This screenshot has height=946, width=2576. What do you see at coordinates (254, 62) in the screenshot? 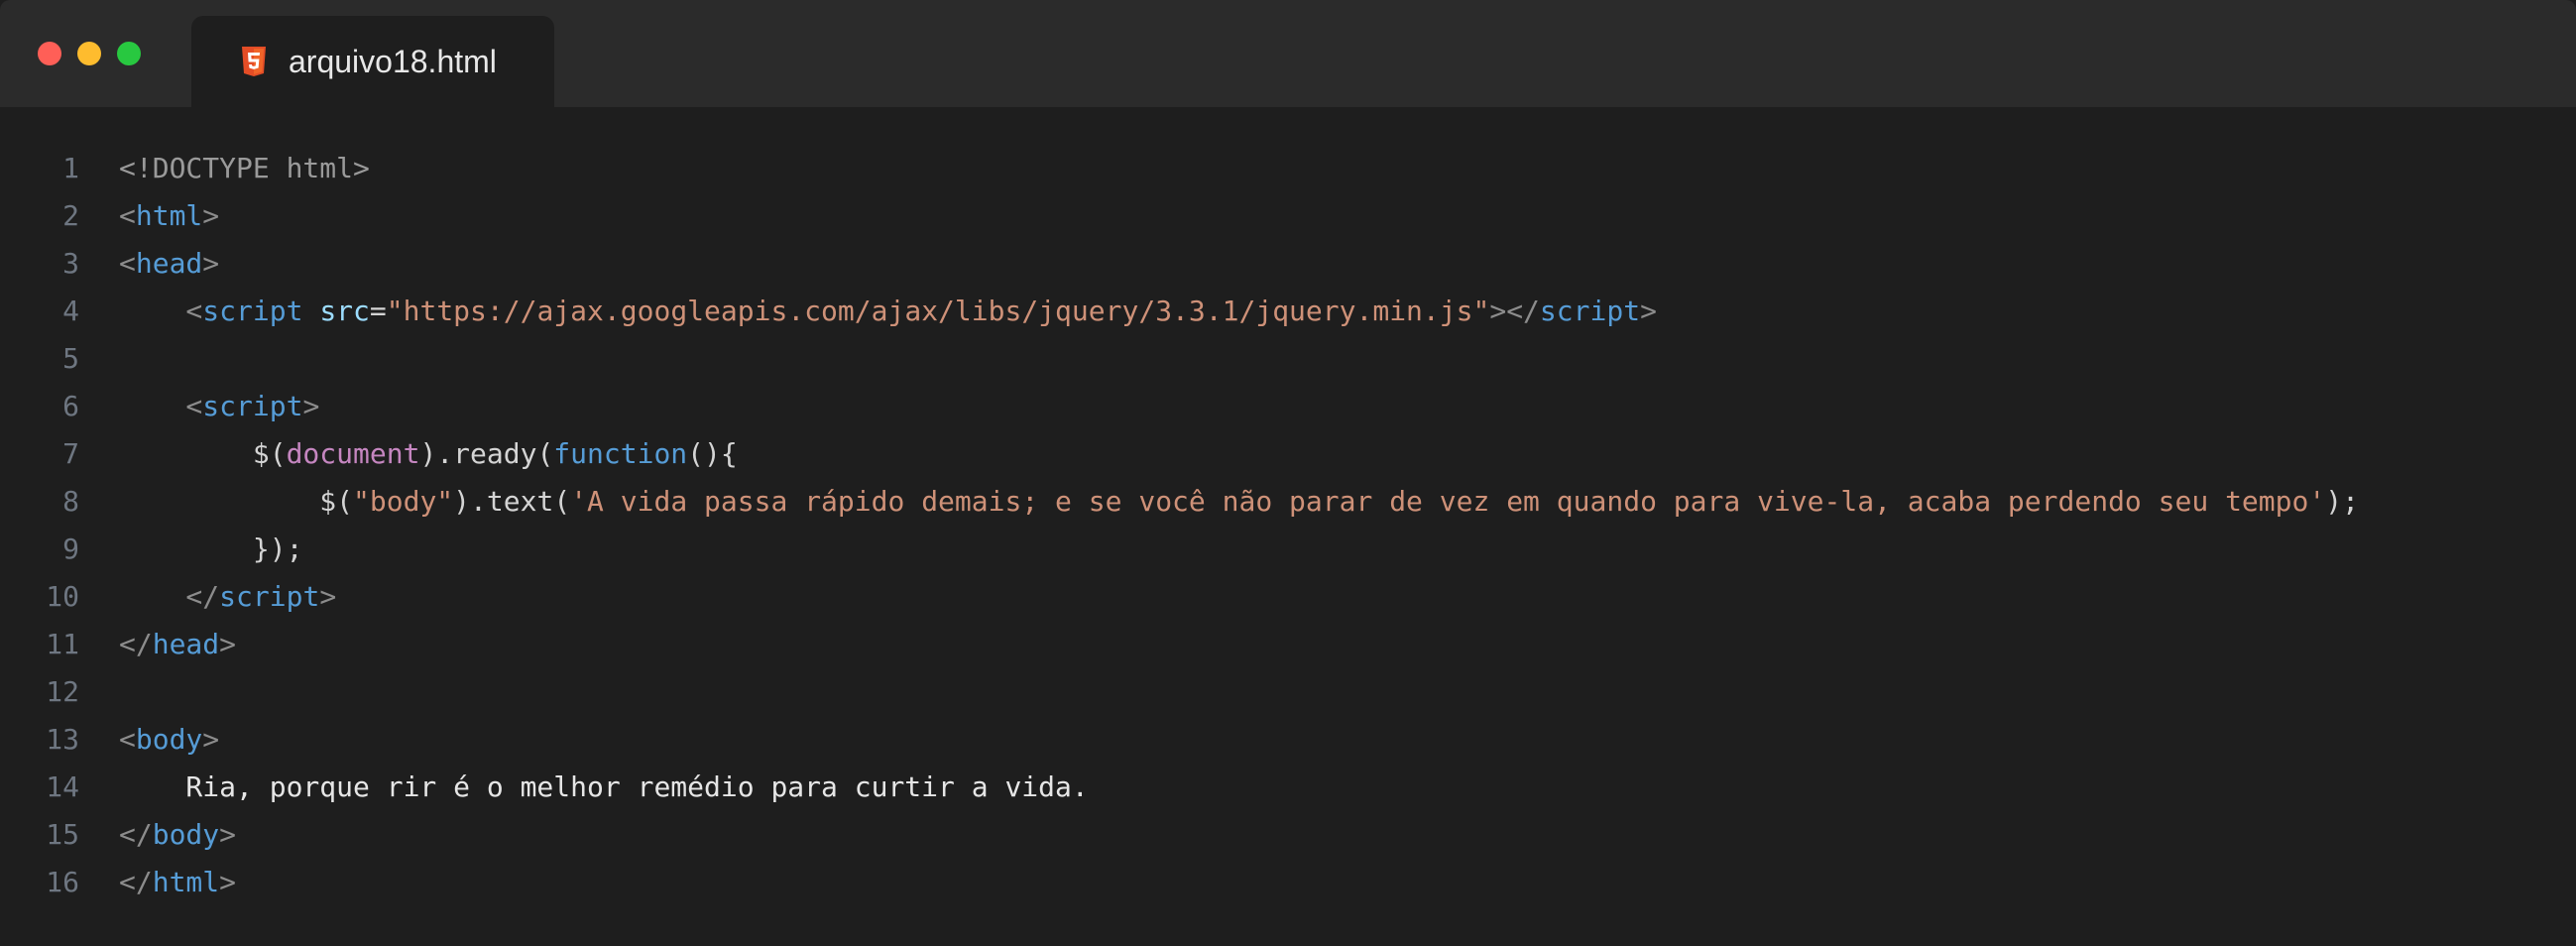
I see `html5-icon` at bounding box center [254, 62].